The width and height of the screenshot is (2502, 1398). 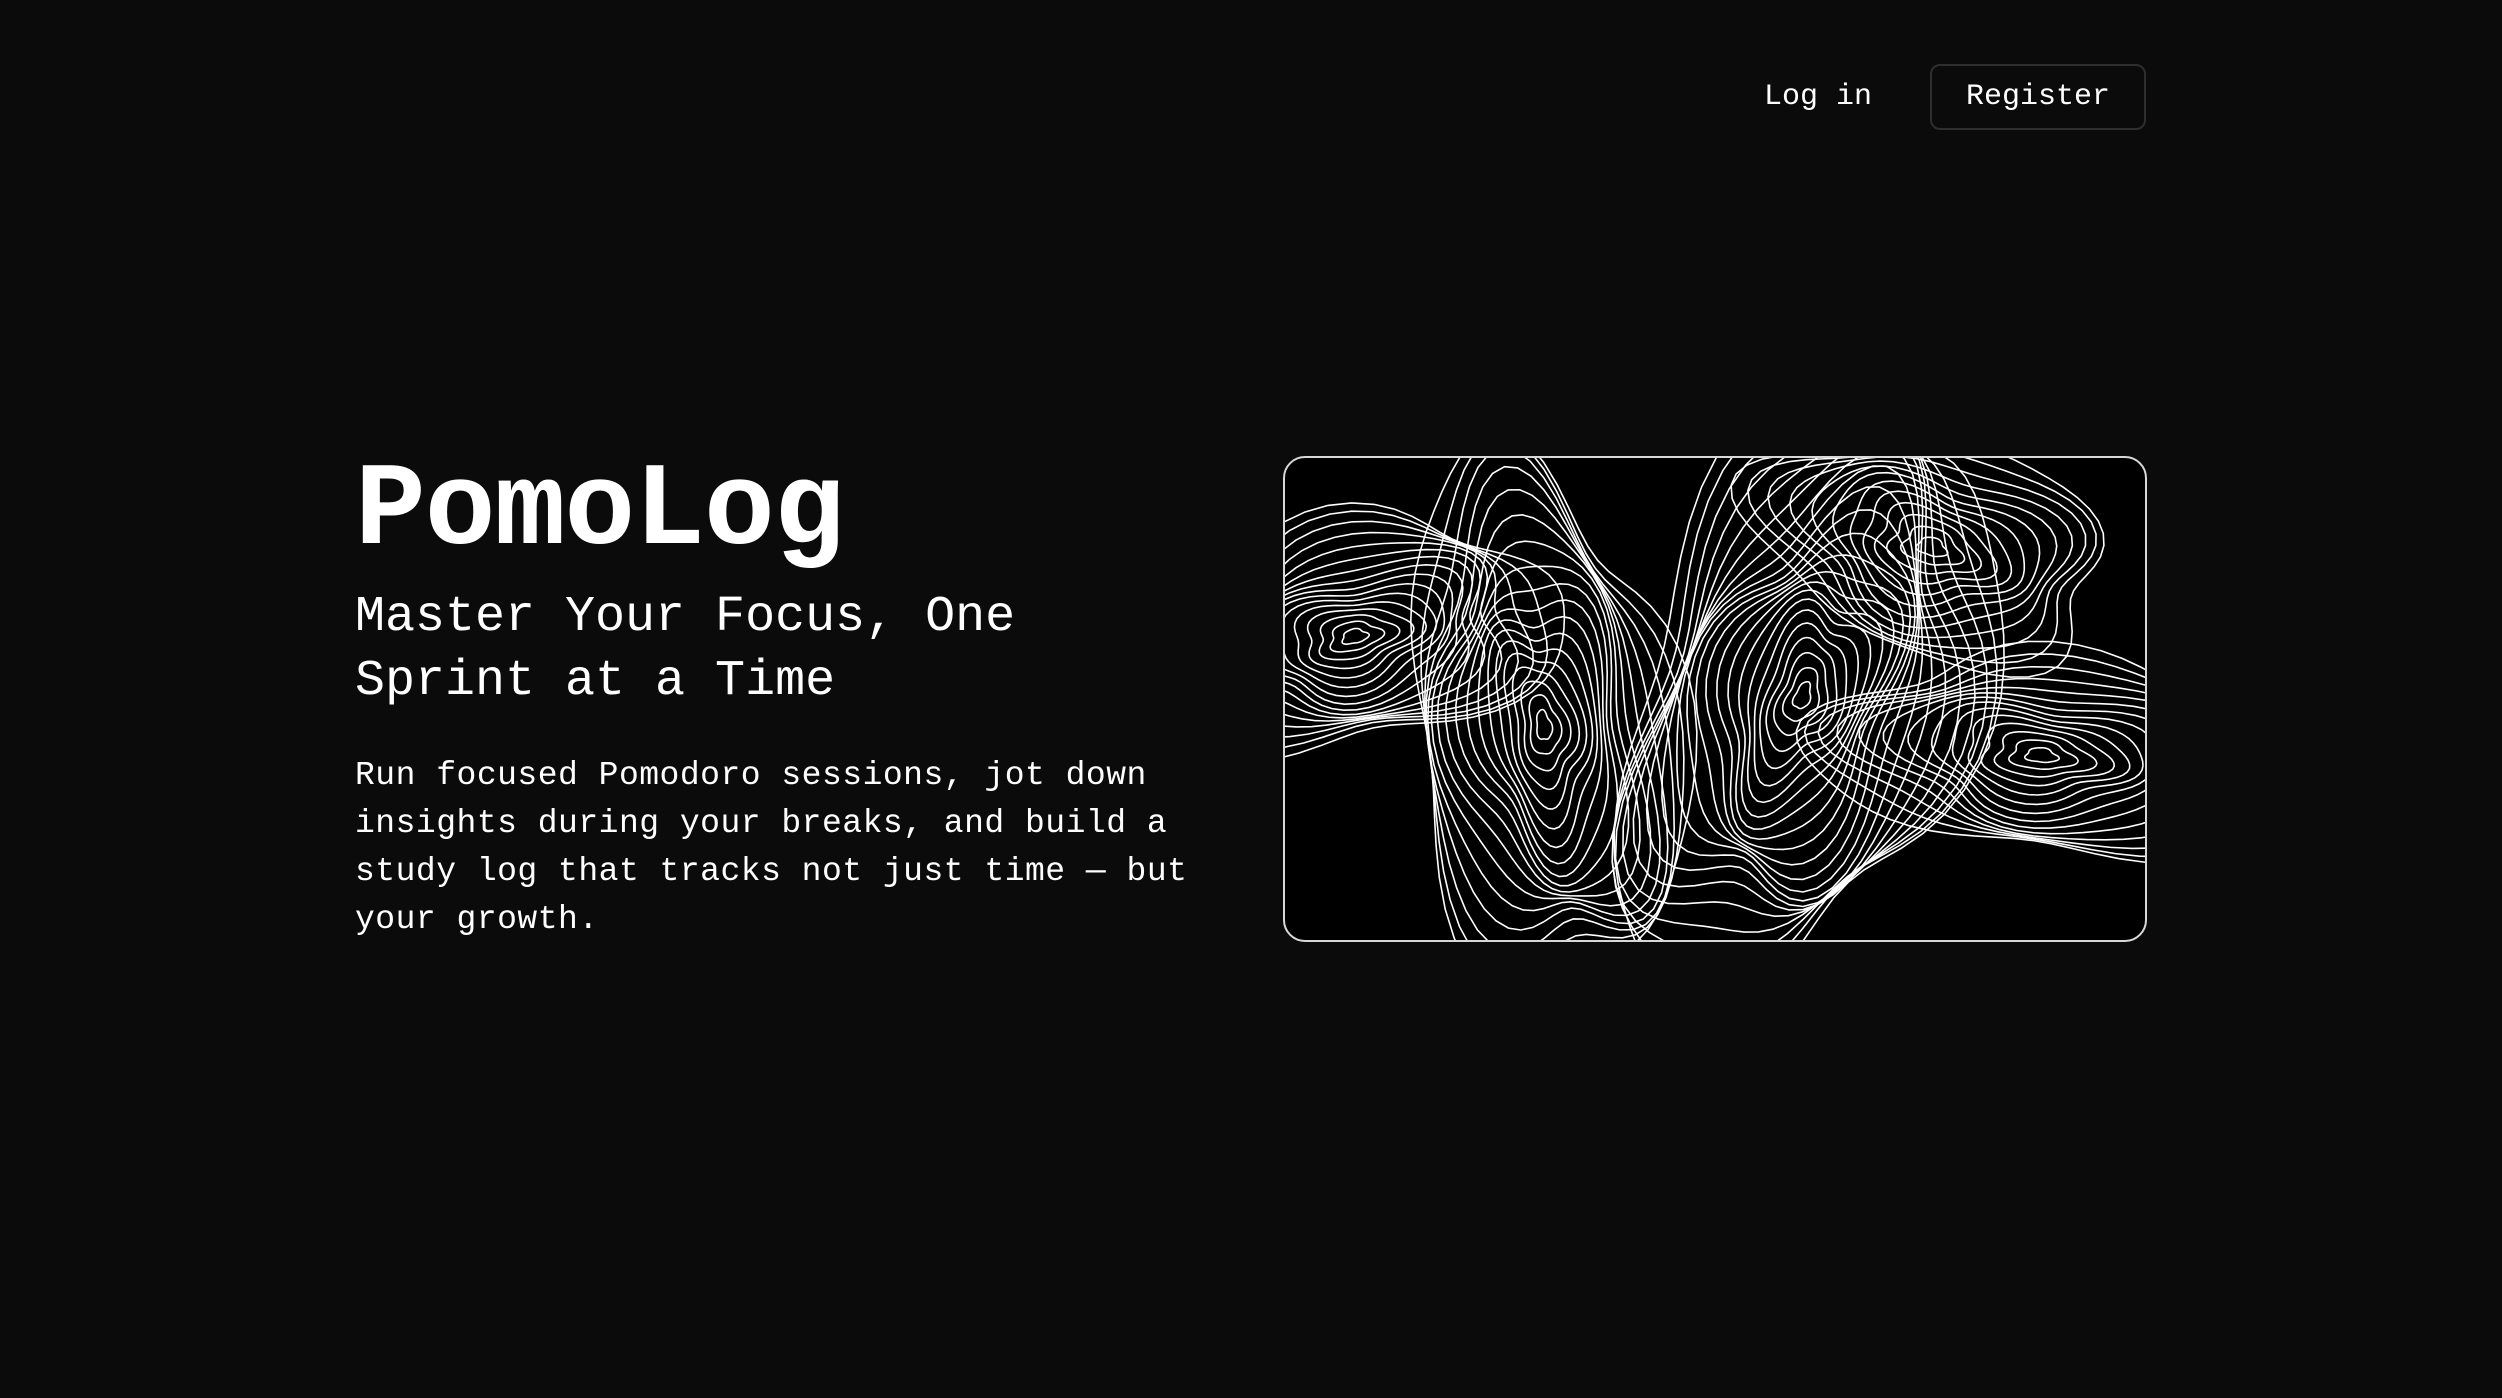 I want to click on contour-line-group, so click(x=1715, y=699).